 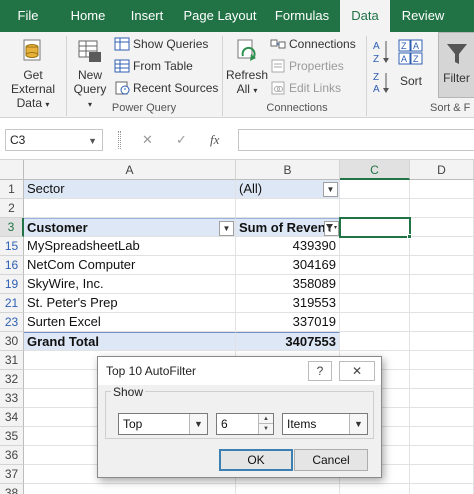 I want to click on tab-insert: Insert, so click(x=147, y=16).